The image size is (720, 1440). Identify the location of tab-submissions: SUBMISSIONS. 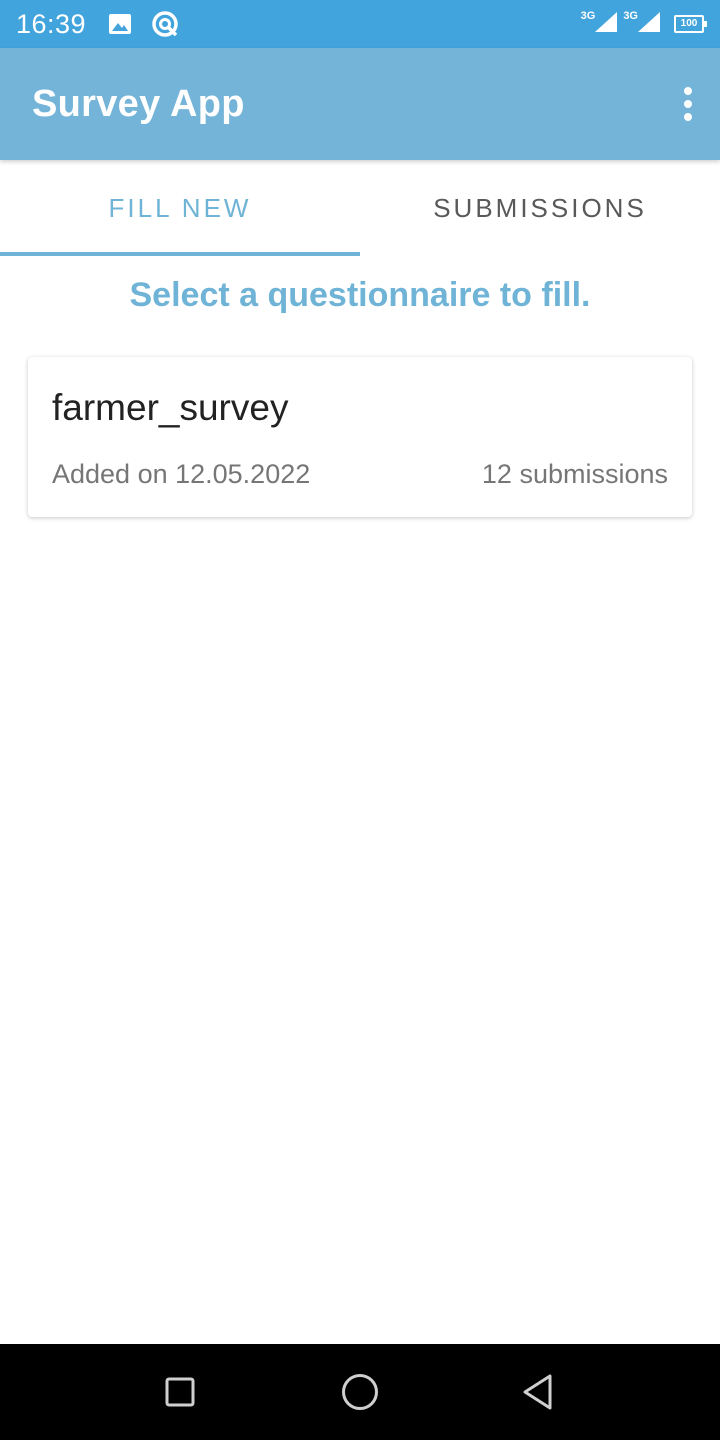
(540, 208).